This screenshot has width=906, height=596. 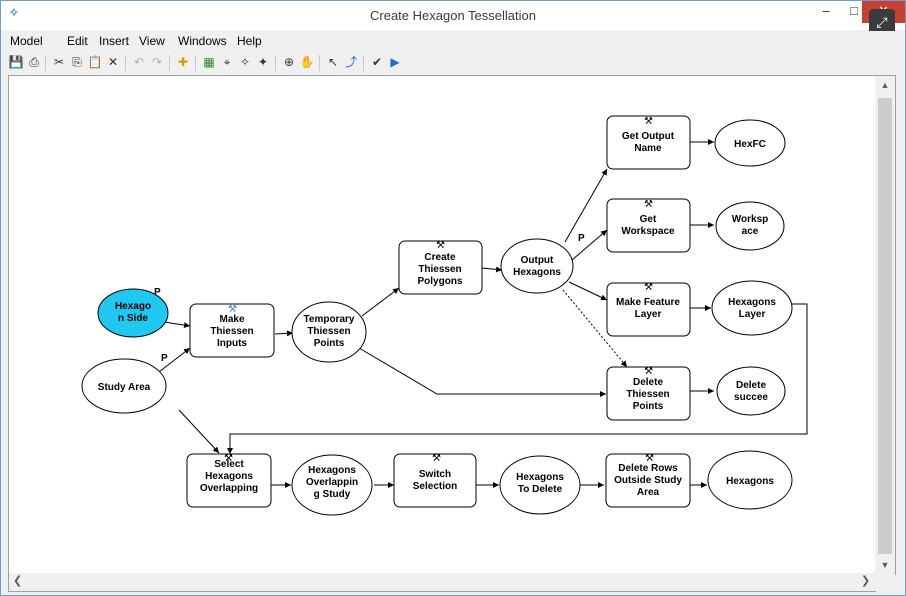 I want to click on node-hexagons: Hexagons, so click(x=750, y=480).